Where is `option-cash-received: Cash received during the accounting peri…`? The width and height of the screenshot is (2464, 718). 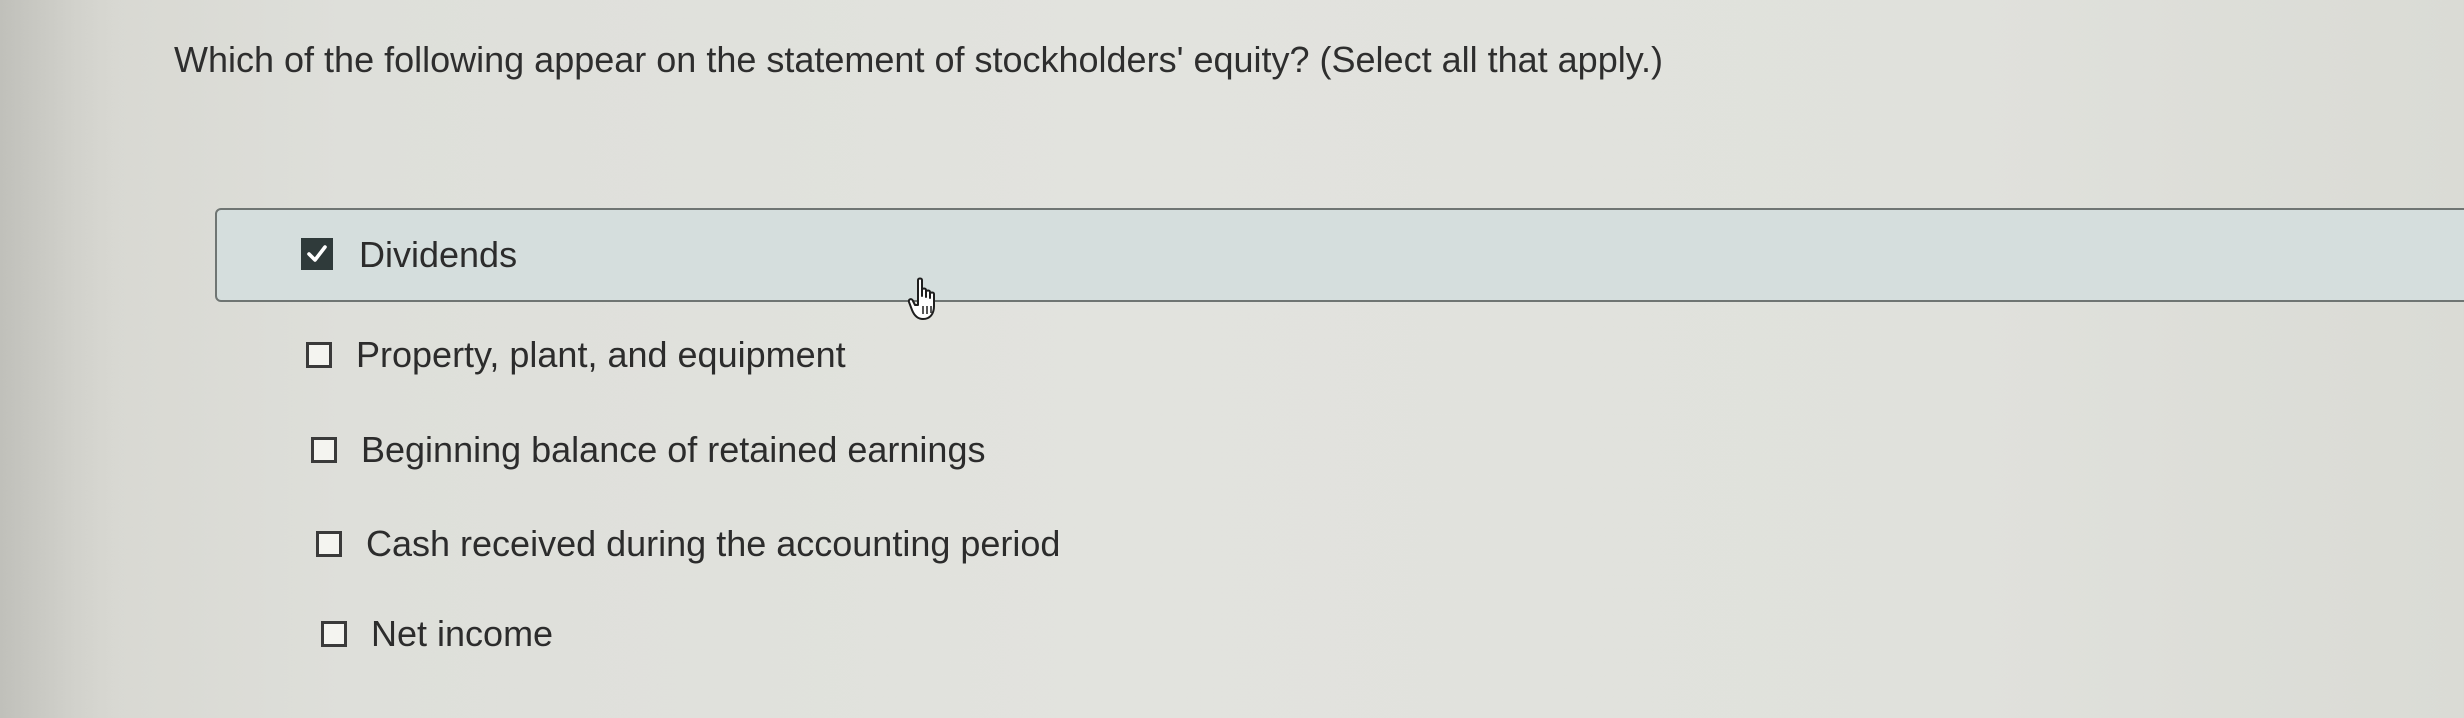 option-cash-received: Cash received during the accounting peri… is located at coordinates (688, 544).